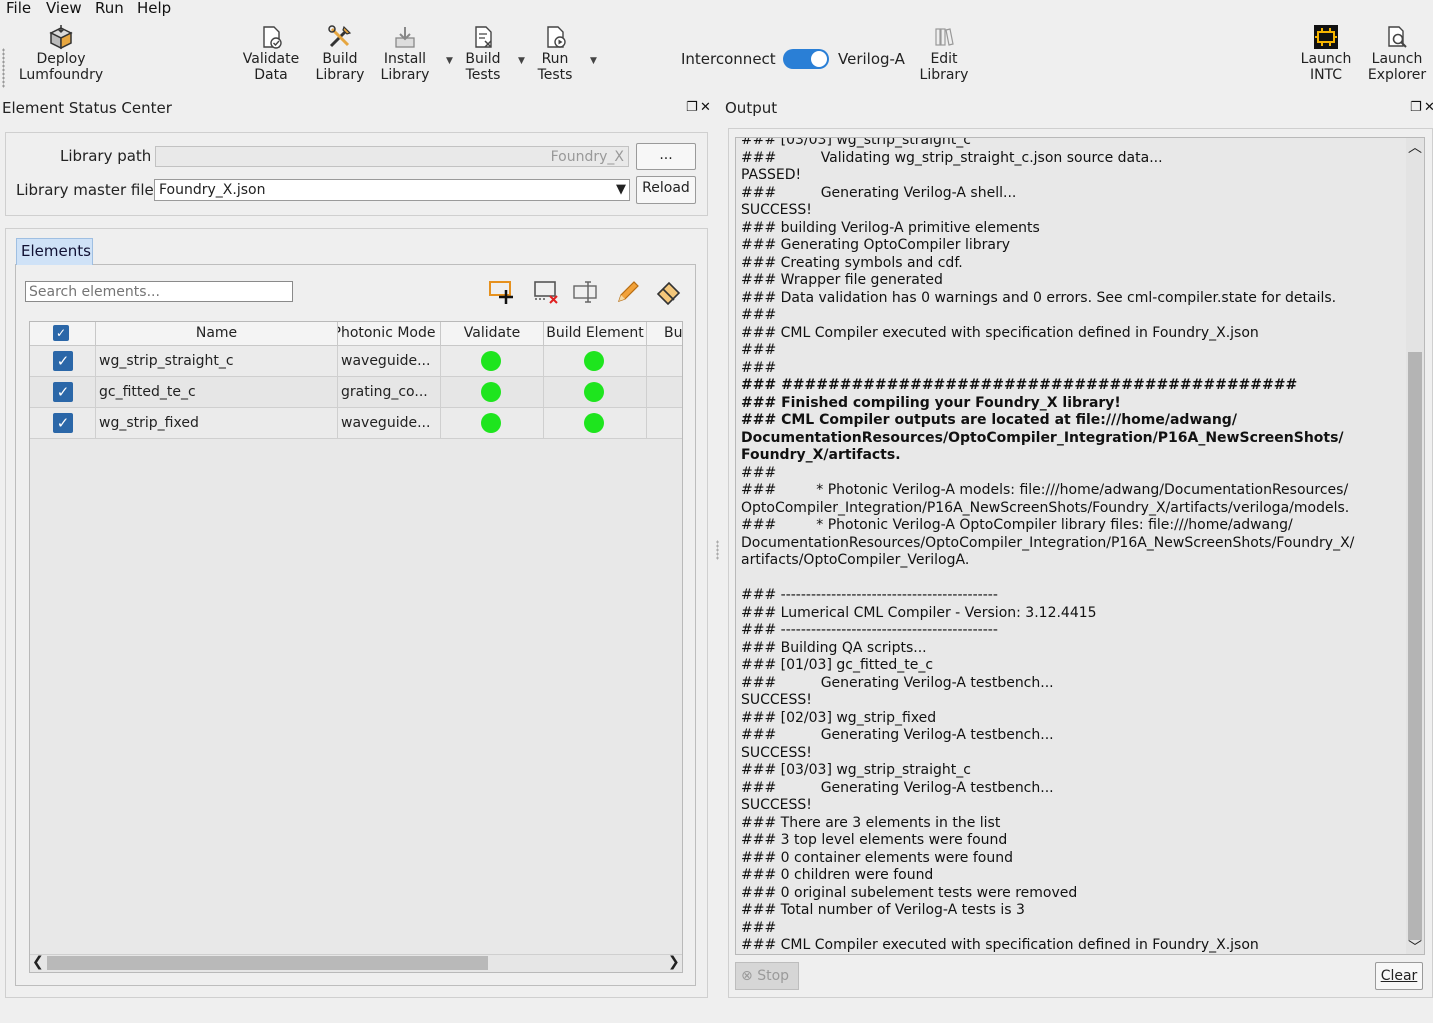 Image resolution: width=1433 pixels, height=1023 pixels. I want to click on install-library-button: Install Library, so click(405, 53).